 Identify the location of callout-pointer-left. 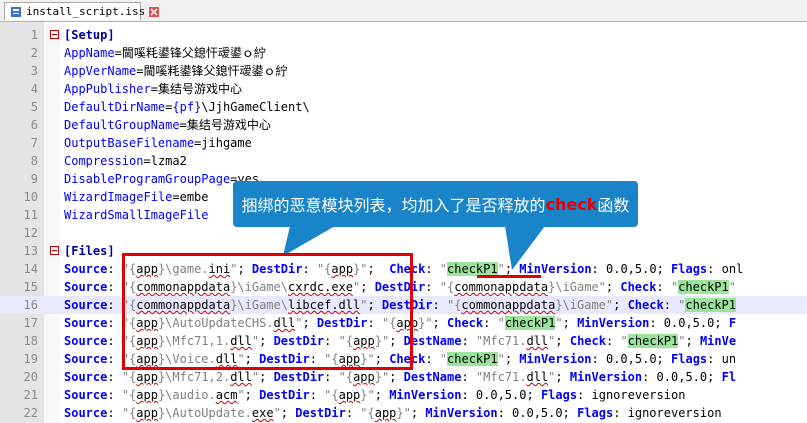
(309, 241).